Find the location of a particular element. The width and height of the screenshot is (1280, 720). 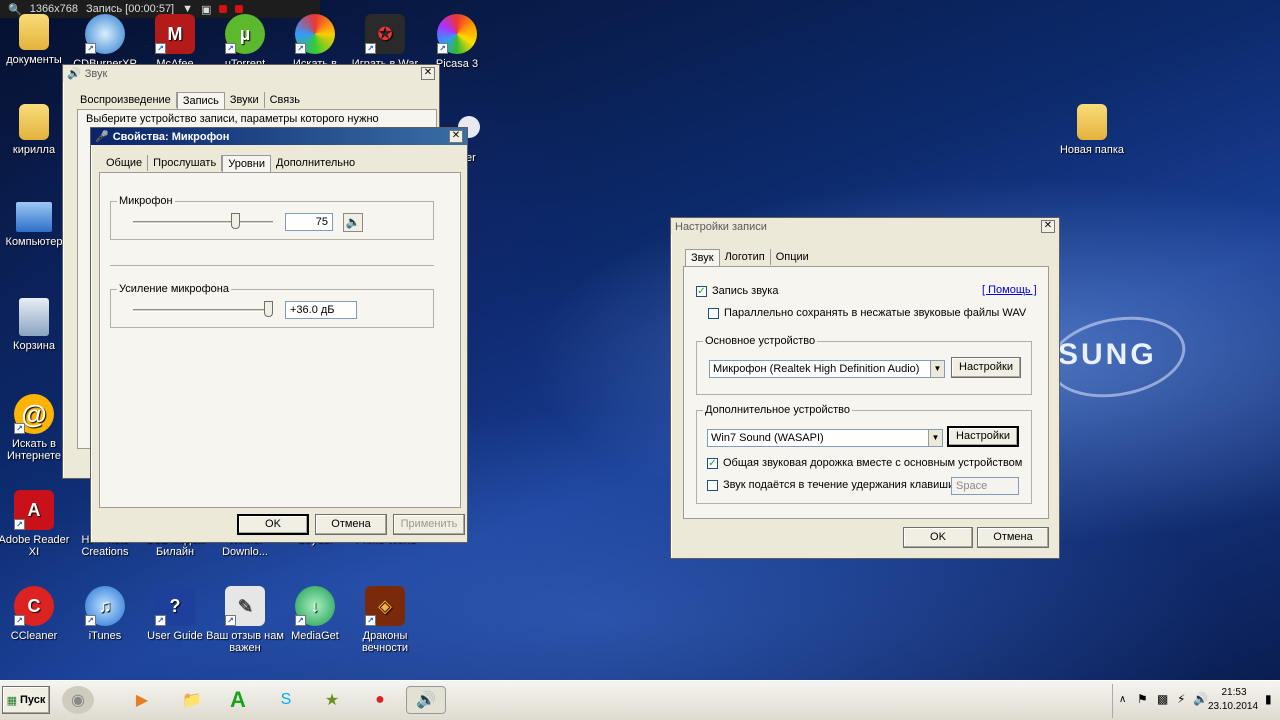

speaker-icon: 🔊 is located at coordinates (74, 74).